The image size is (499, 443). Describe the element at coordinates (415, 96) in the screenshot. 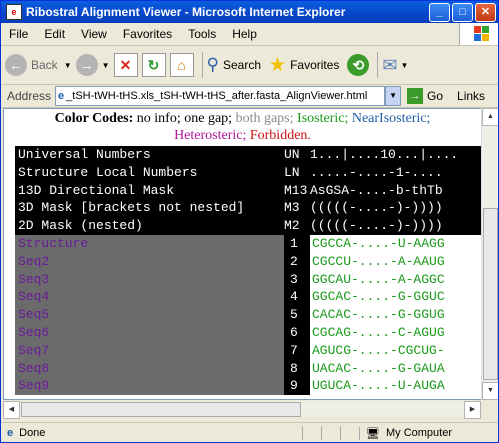

I see `go-arrow-icon: →` at that location.